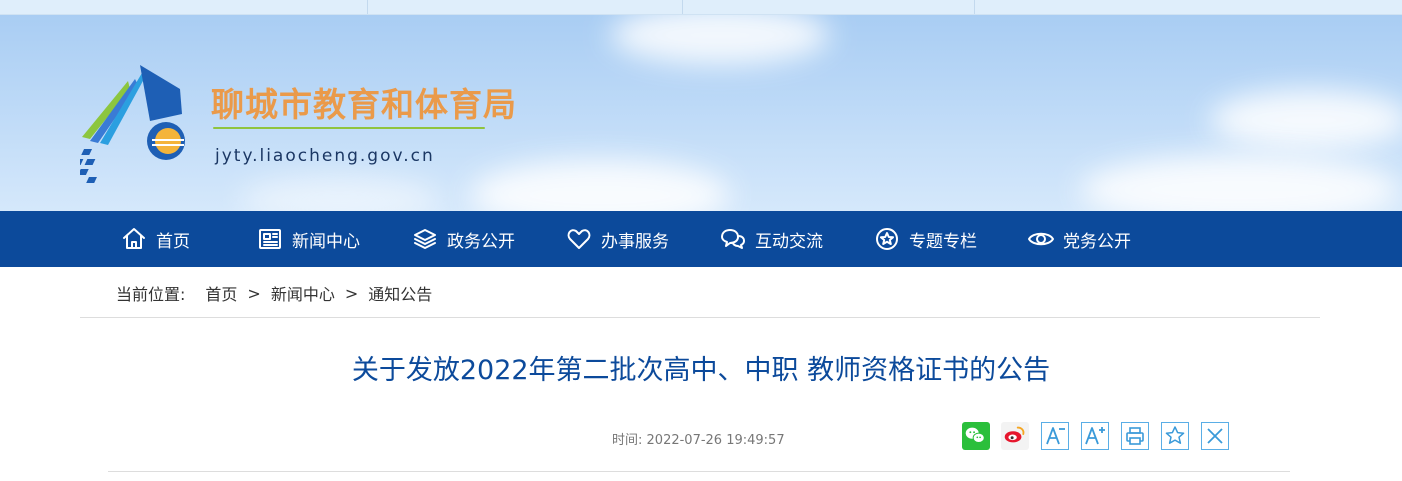  I want to click on nav-item-label: 政务公开, so click(481, 241).